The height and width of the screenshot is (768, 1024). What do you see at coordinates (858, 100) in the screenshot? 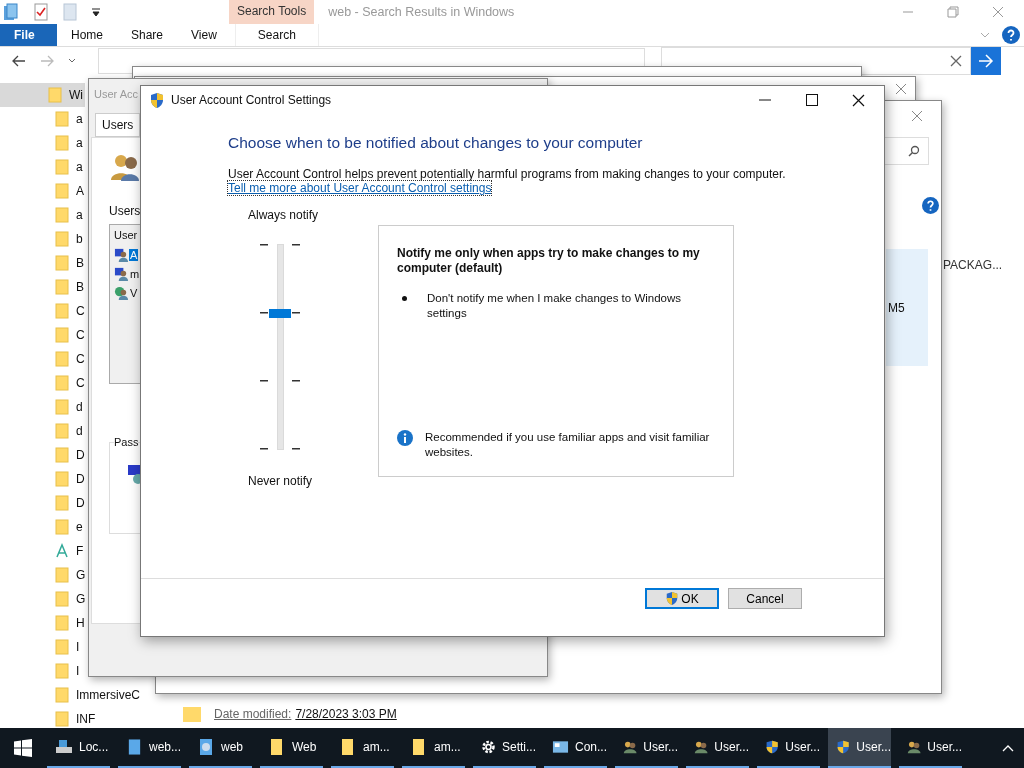
I see `close-icon` at bounding box center [858, 100].